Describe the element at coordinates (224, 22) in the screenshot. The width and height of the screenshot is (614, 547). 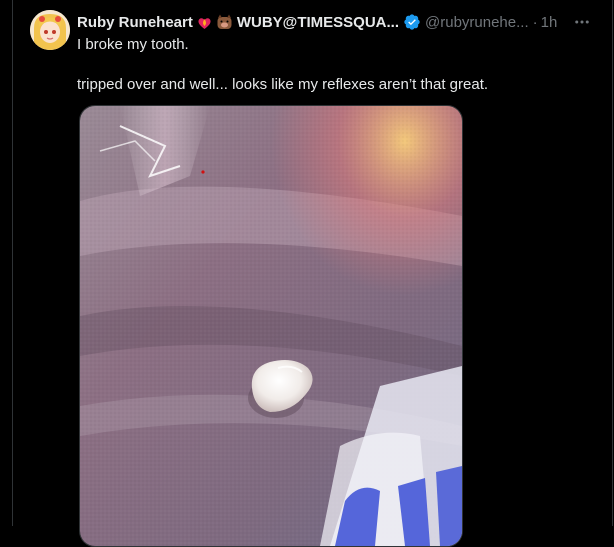
I see `boar-emoji-icon` at that location.